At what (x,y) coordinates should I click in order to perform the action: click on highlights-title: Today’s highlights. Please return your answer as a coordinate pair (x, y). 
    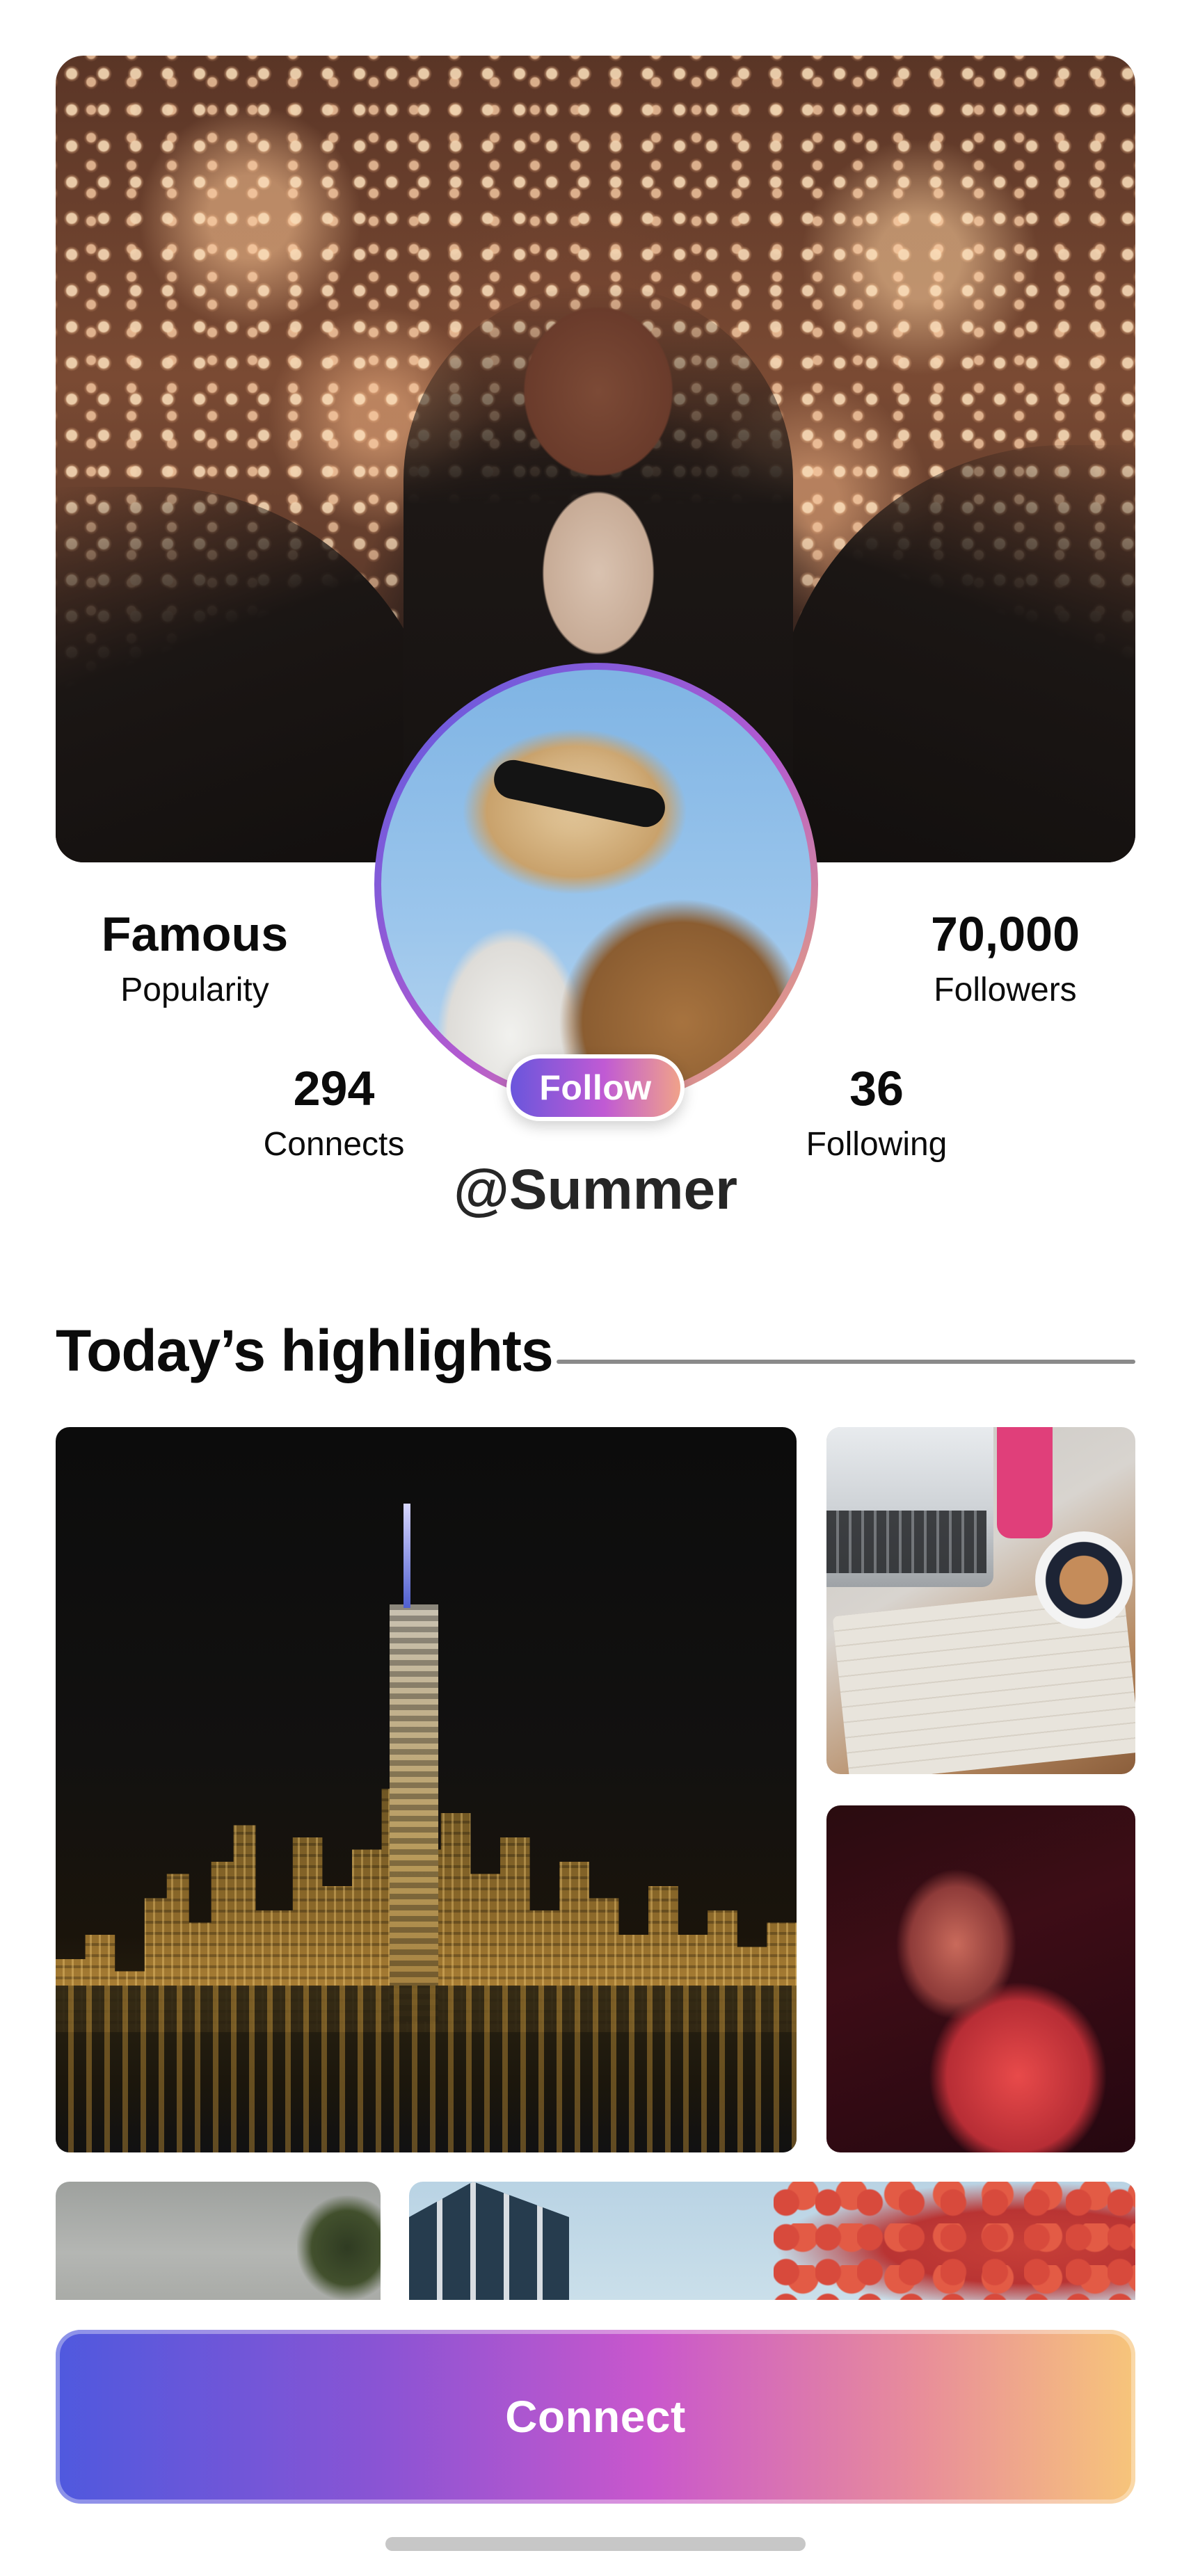
    Looking at the image, I should click on (305, 1350).